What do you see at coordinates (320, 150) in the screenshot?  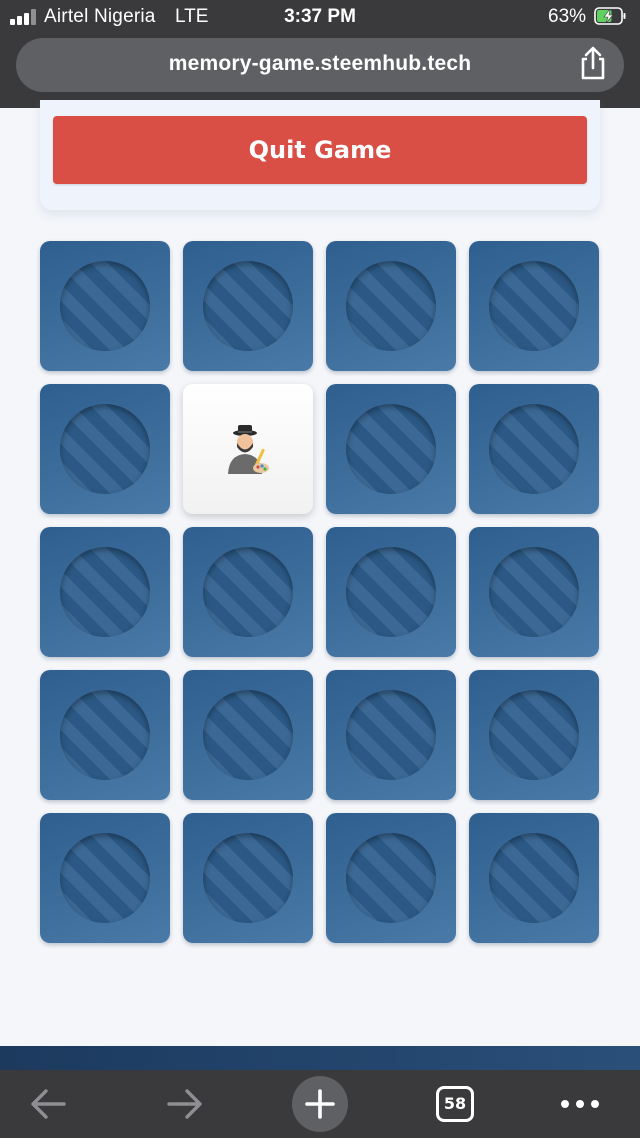 I see `quit-game-button: Quit Game` at bounding box center [320, 150].